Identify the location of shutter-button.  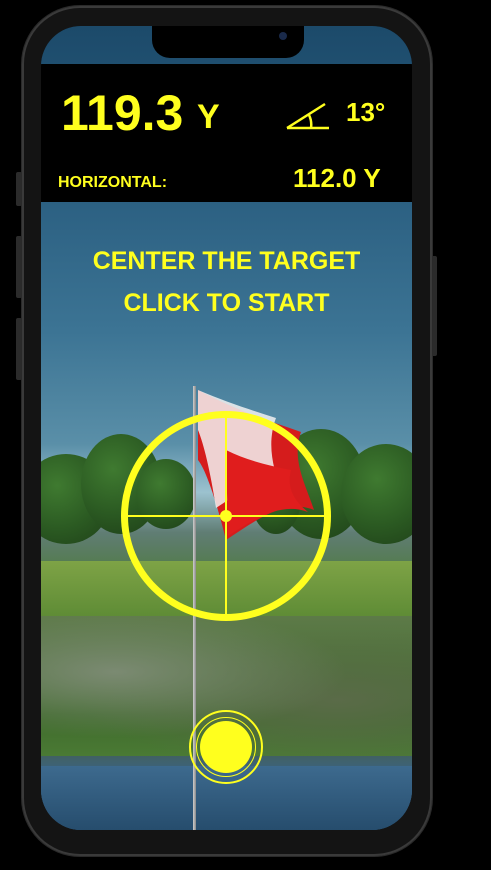
(226, 747).